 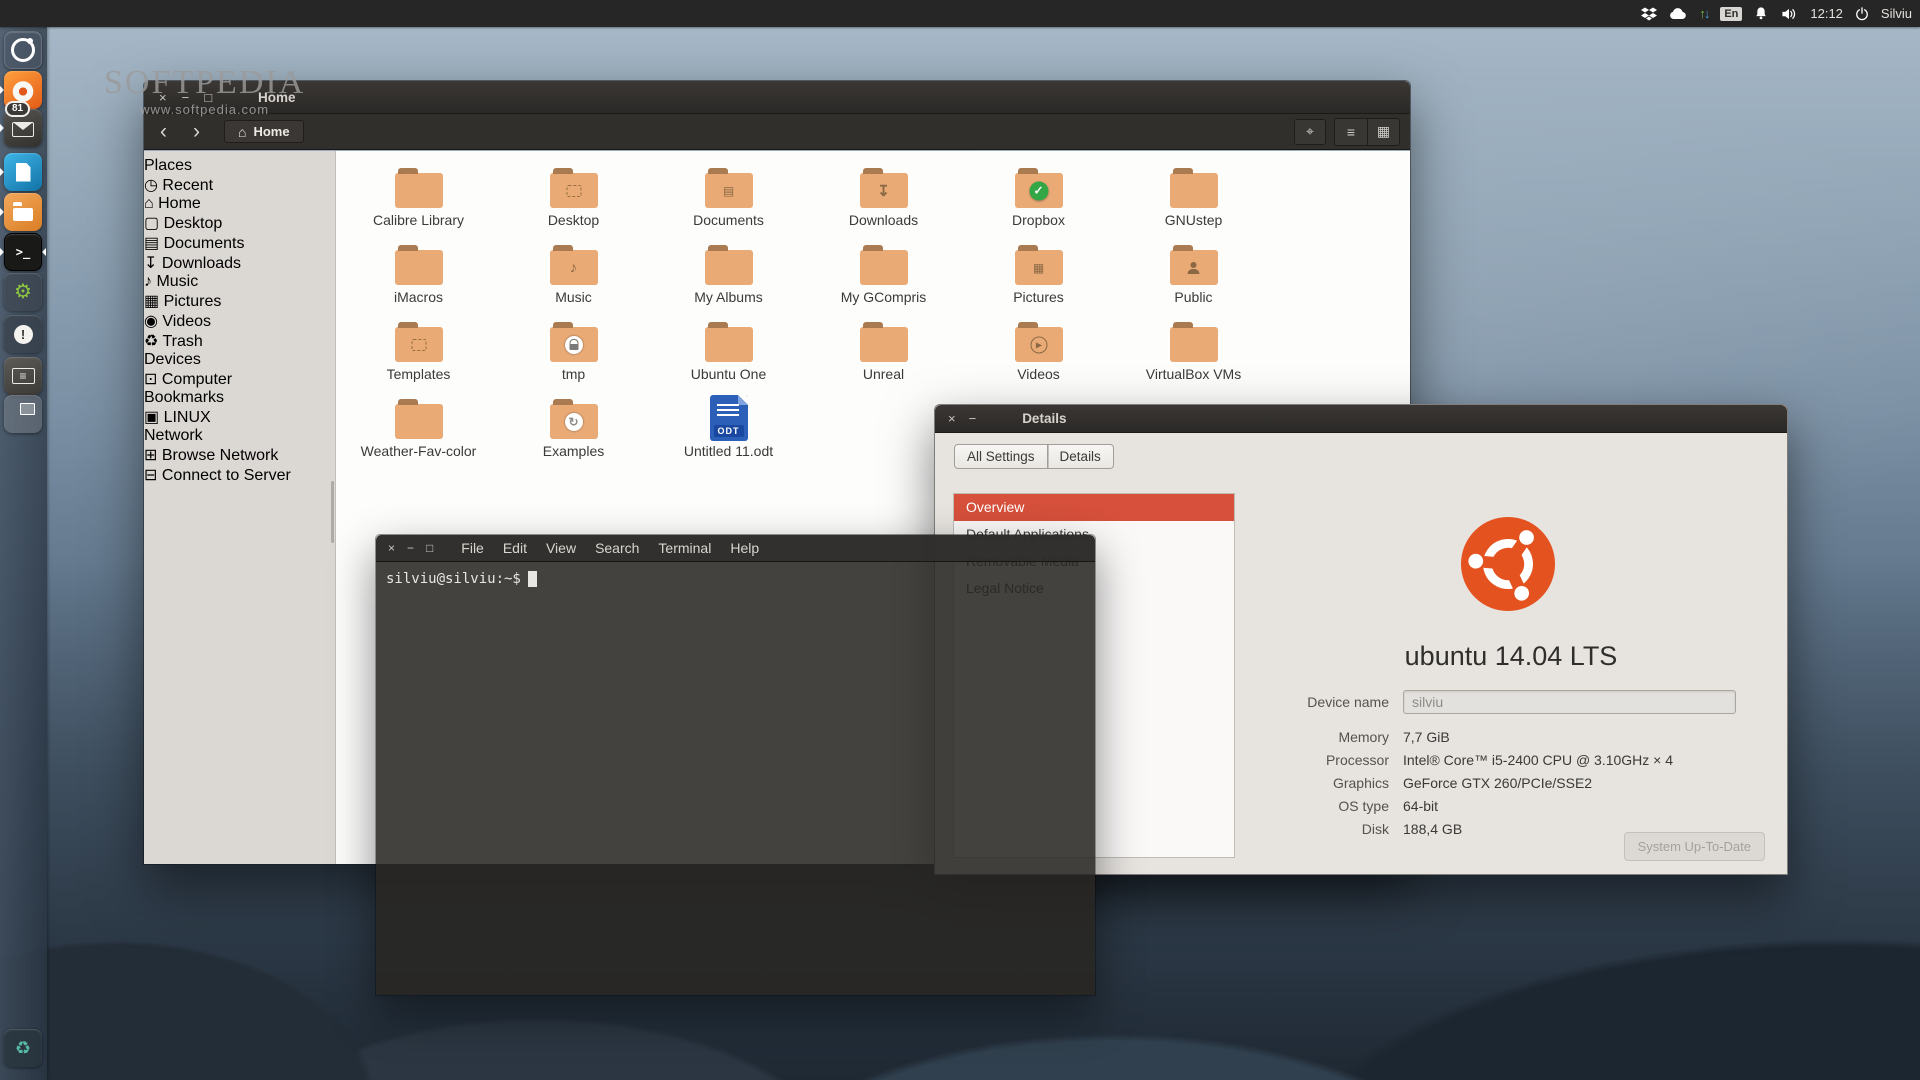 I want to click on notification-bell-icon, so click(x=1761, y=13).